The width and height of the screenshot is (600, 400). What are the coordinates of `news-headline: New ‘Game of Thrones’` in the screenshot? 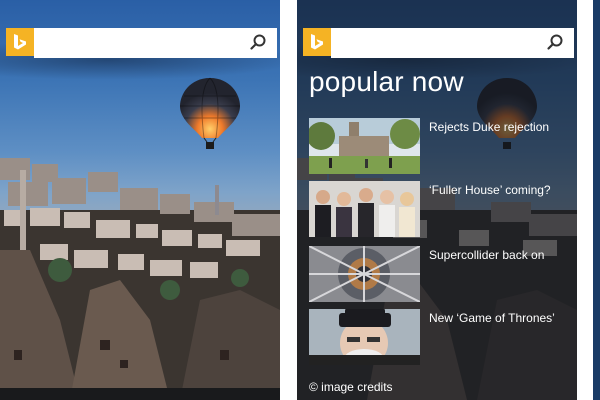 It's located at (492, 318).